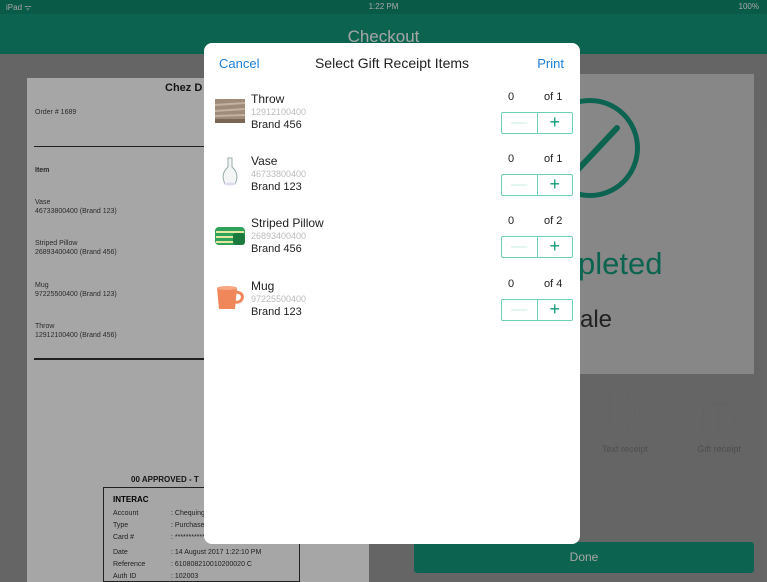 The height and width of the screenshot is (582, 767). What do you see at coordinates (392, 182) in the screenshot?
I see `list-item: Vase 46733800400 Brand 123 0 of 1 — +` at bounding box center [392, 182].